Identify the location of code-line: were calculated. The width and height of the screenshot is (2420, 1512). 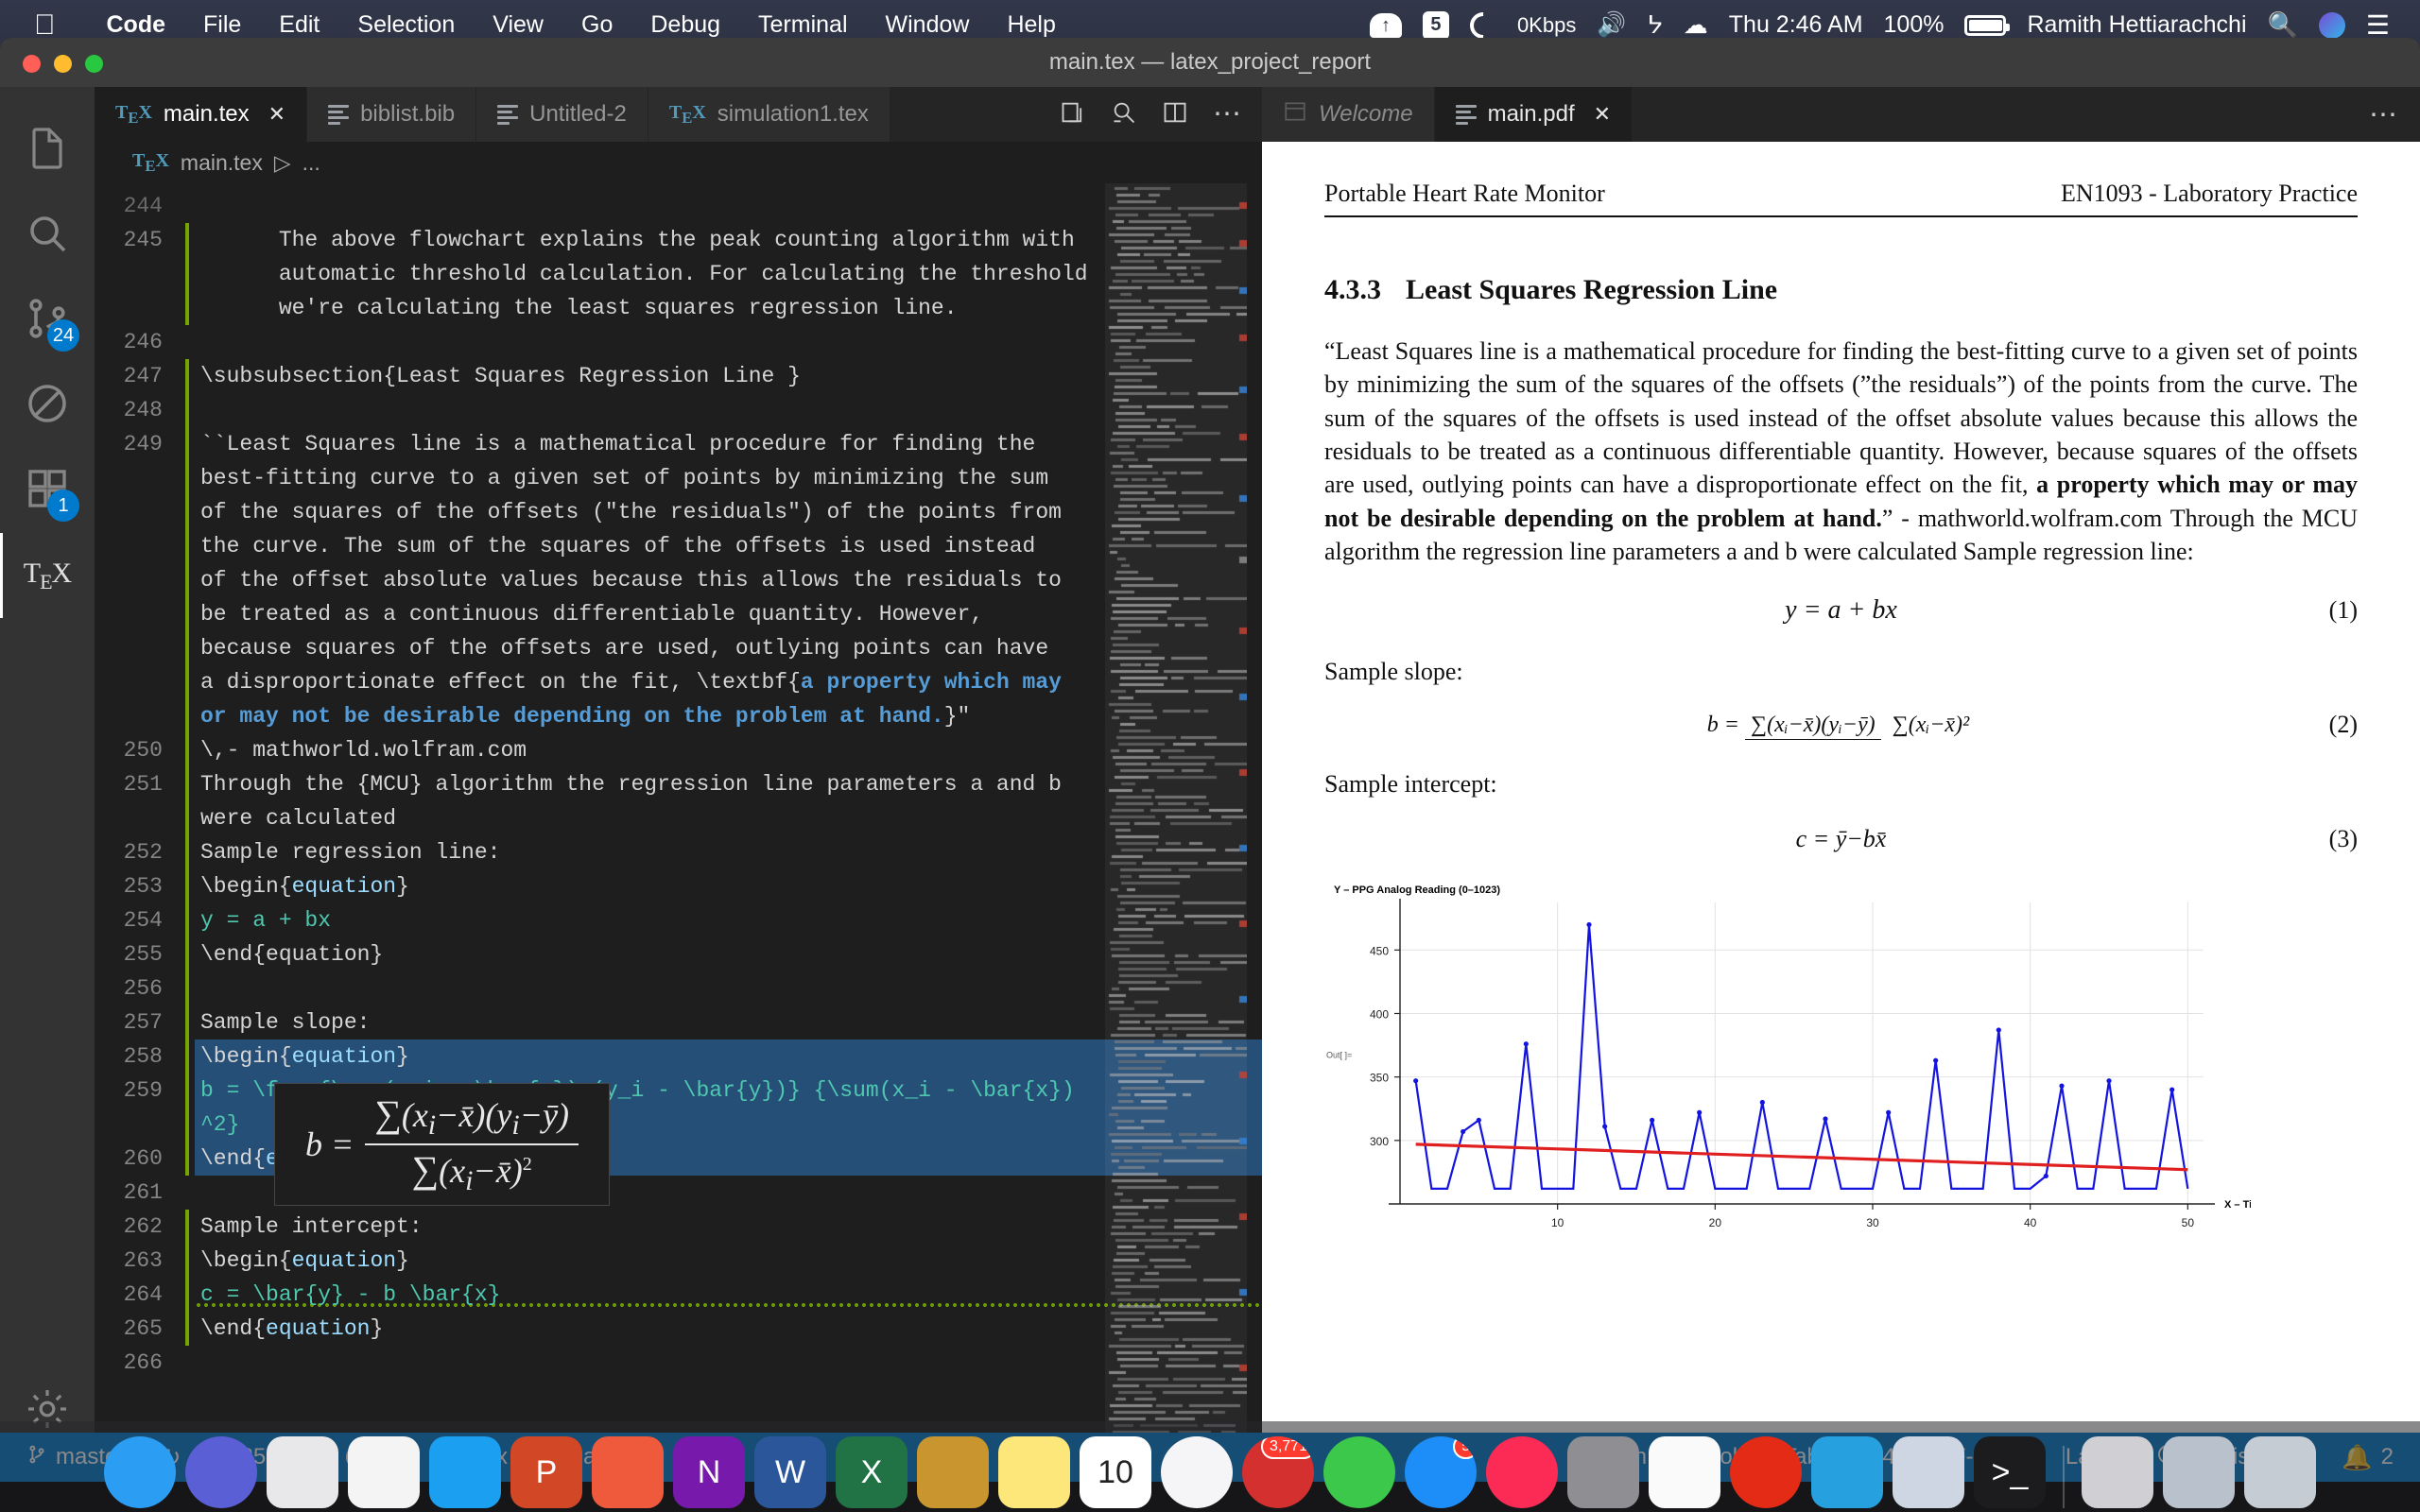
(728, 818).